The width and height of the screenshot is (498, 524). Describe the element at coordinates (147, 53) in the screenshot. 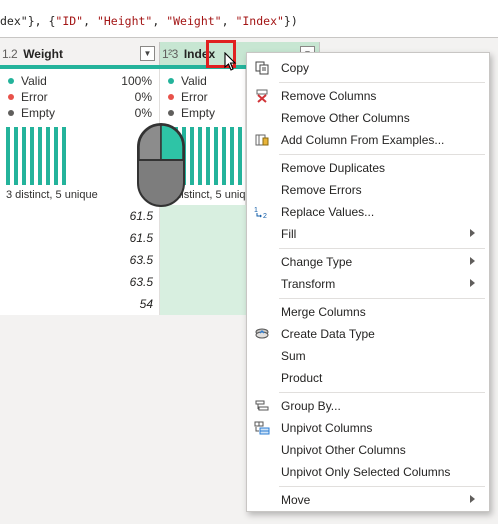

I see `chevron-down-icon: ▼` at that location.